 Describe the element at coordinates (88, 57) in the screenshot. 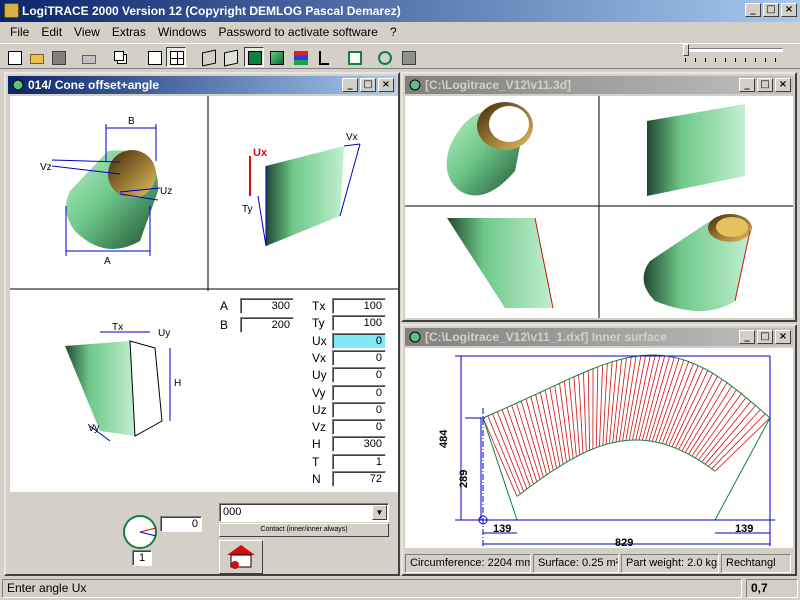

I see `print-icon` at that location.